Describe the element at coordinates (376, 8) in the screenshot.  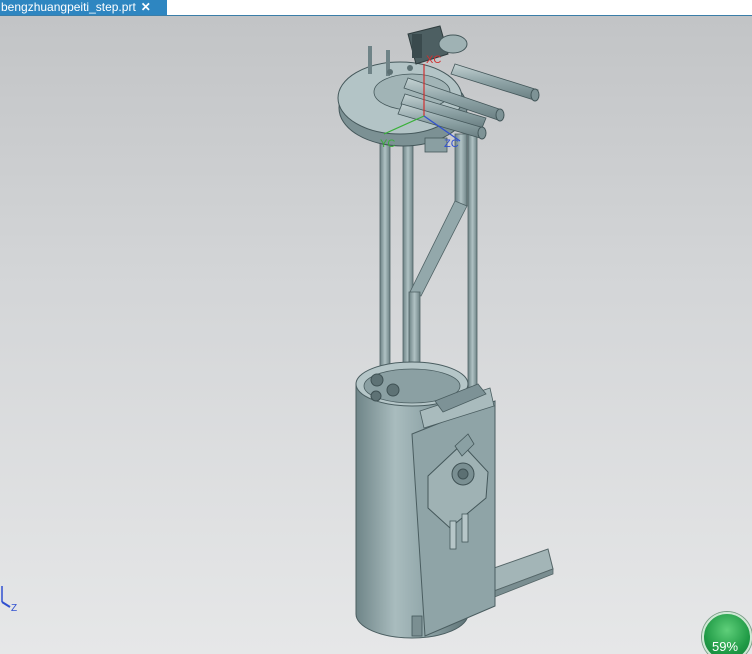
I see `document-tab-bar: bengzhuangpeiti_step.prt ✕` at that location.